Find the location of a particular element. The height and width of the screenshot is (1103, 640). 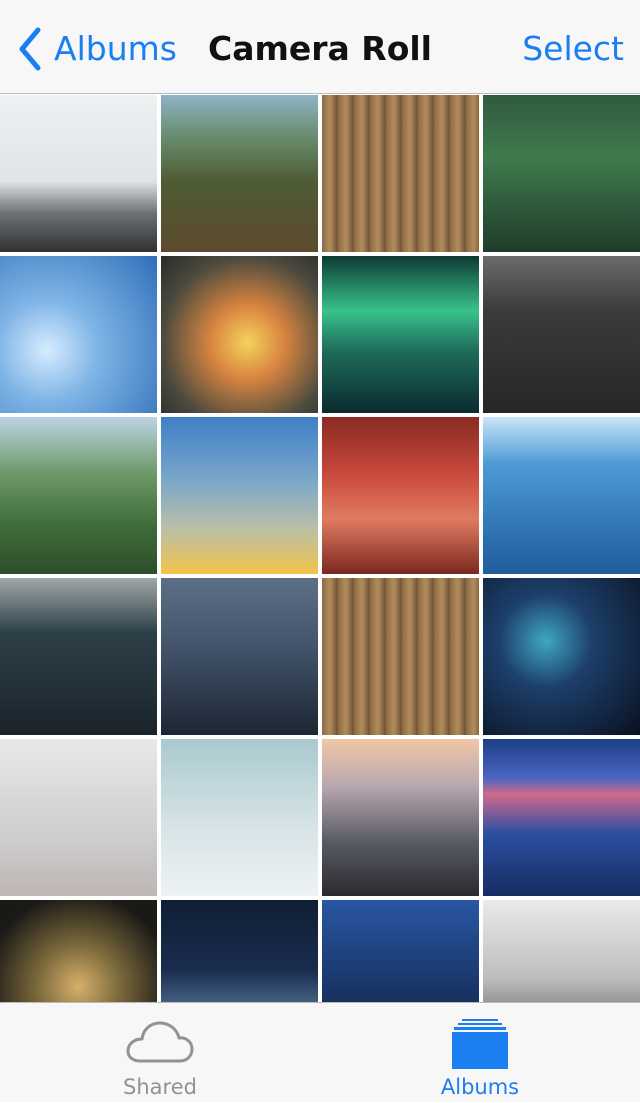

cloud-icon is located at coordinates (160, 1042).